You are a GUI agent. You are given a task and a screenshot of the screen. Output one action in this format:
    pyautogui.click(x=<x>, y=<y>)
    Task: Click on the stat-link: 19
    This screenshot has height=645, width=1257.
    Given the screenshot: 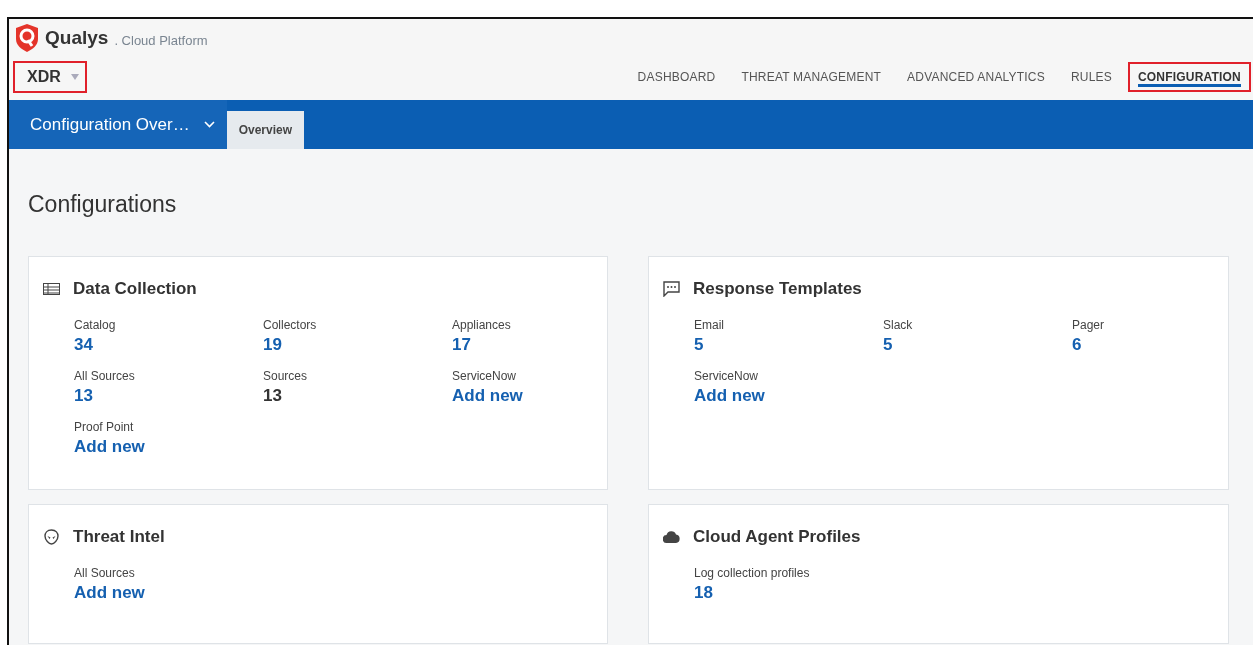 What is the action you would take?
    pyautogui.click(x=272, y=345)
    